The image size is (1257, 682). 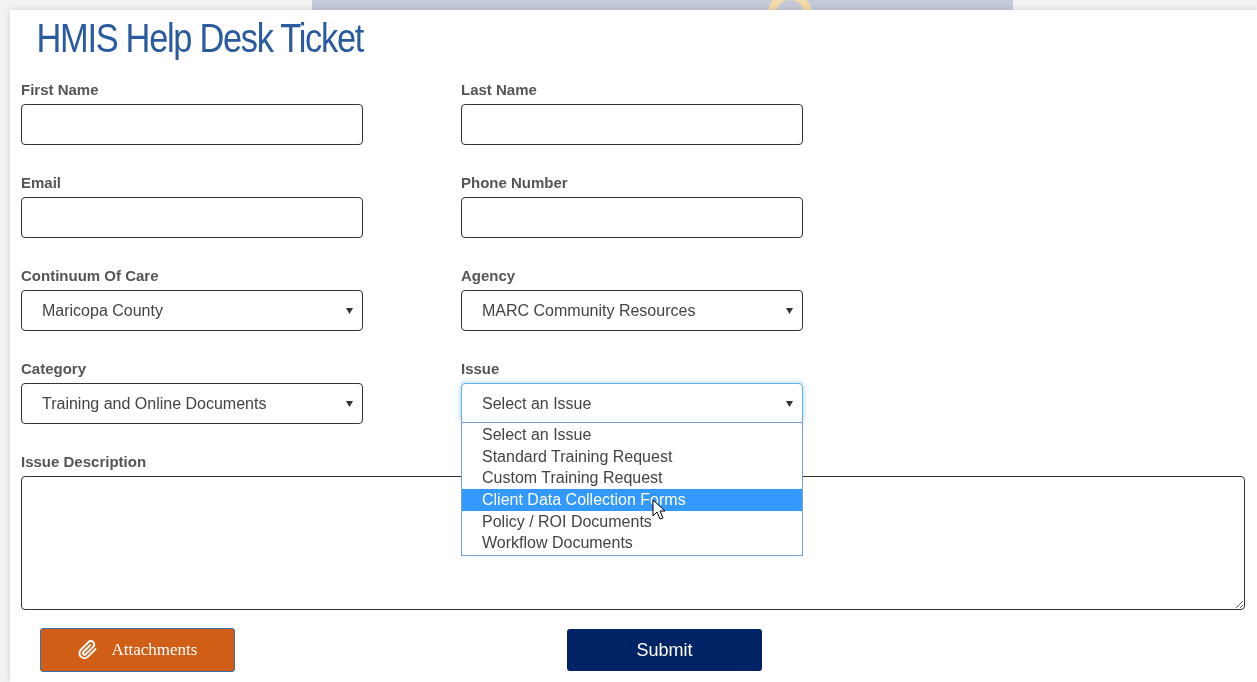 What do you see at coordinates (60, 90) in the screenshot?
I see `field-label: First Name` at bounding box center [60, 90].